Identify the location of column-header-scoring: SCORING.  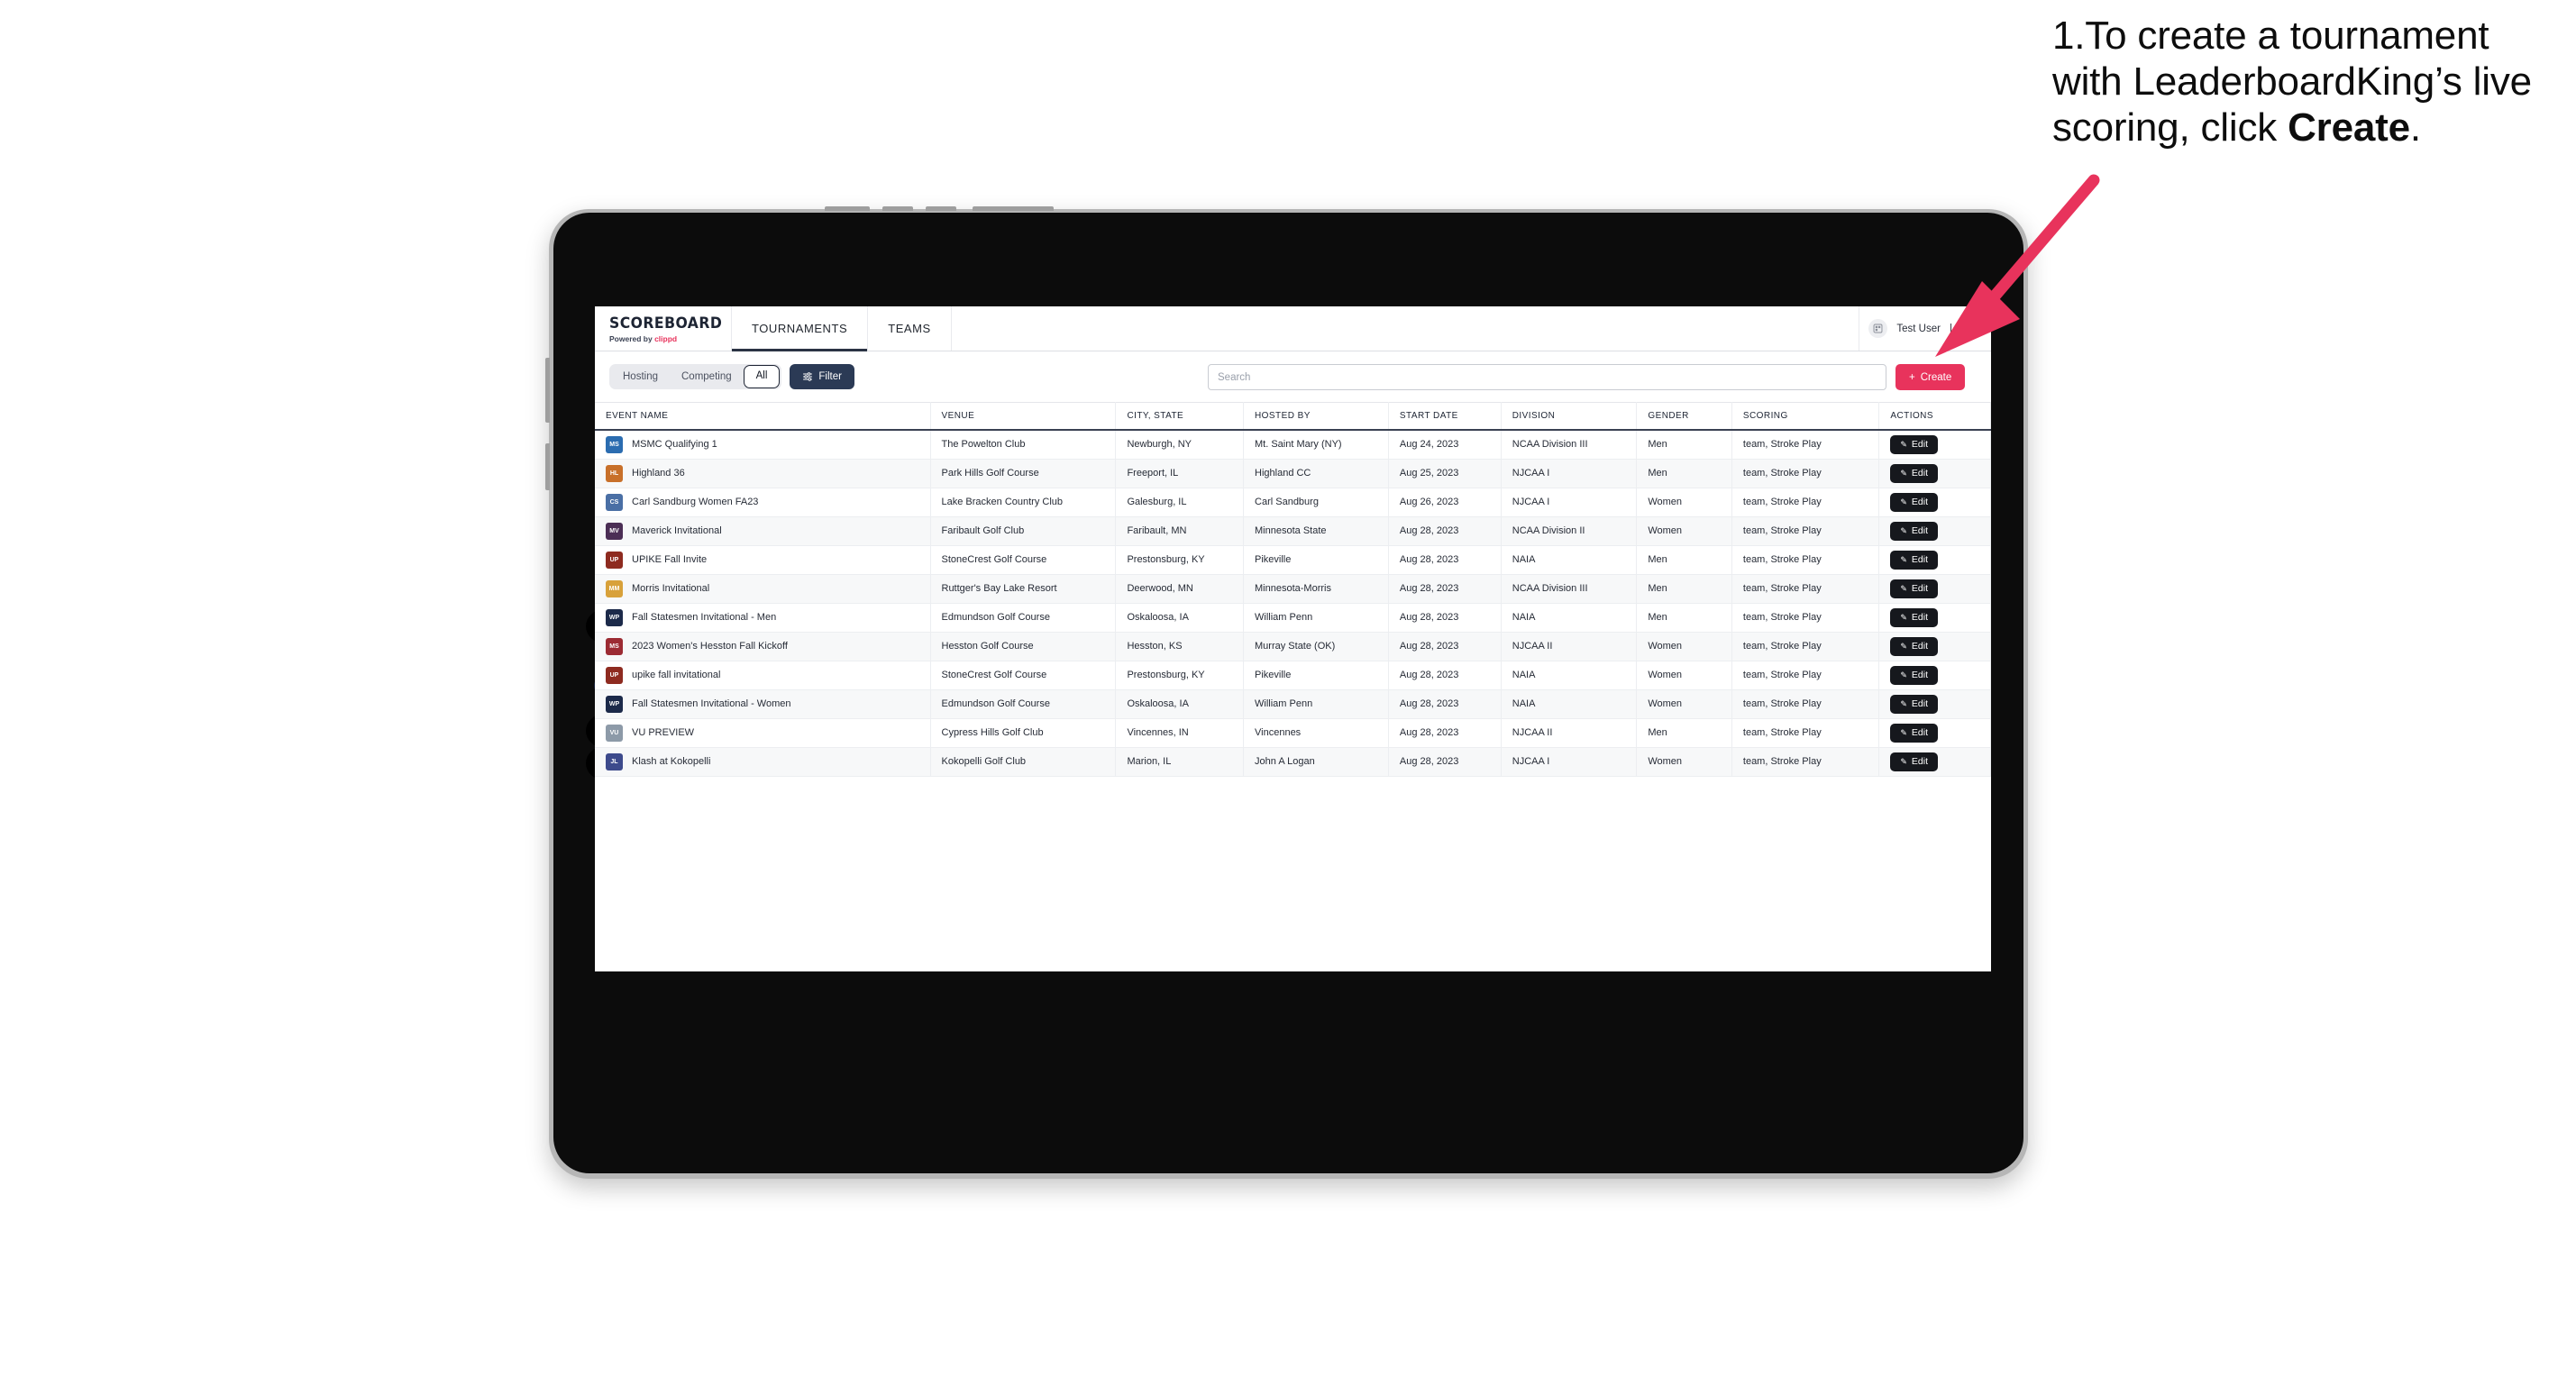
(1805, 416).